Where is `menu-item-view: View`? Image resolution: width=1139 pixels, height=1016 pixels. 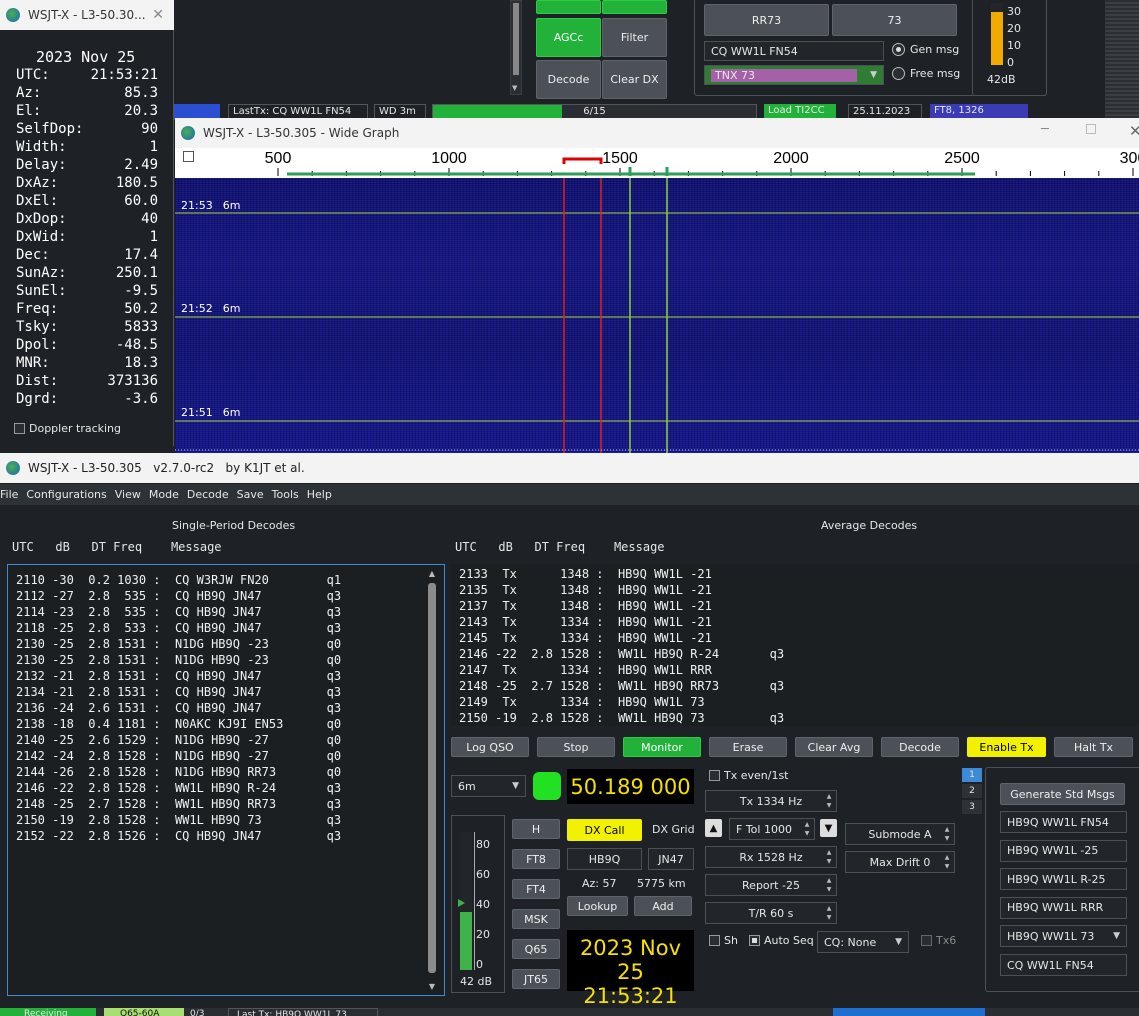
menu-item-view: View is located at coordinates (128, 494).